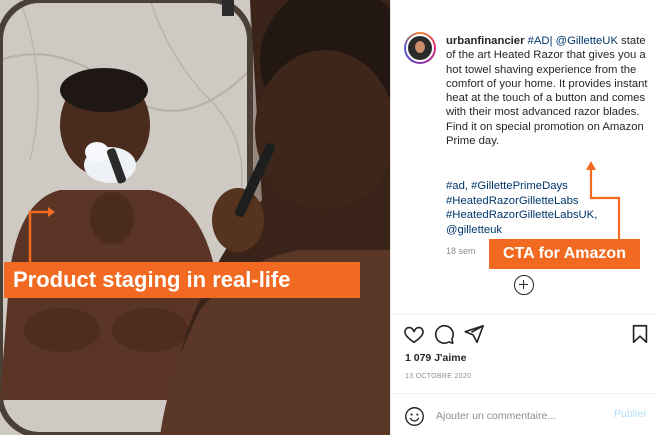  What do you see at coordinates (548, 215) in the screenshot?
I see `hashtag-line: #HeatedRazorGilletteLabsUK,` at bounding box center [548, 215].